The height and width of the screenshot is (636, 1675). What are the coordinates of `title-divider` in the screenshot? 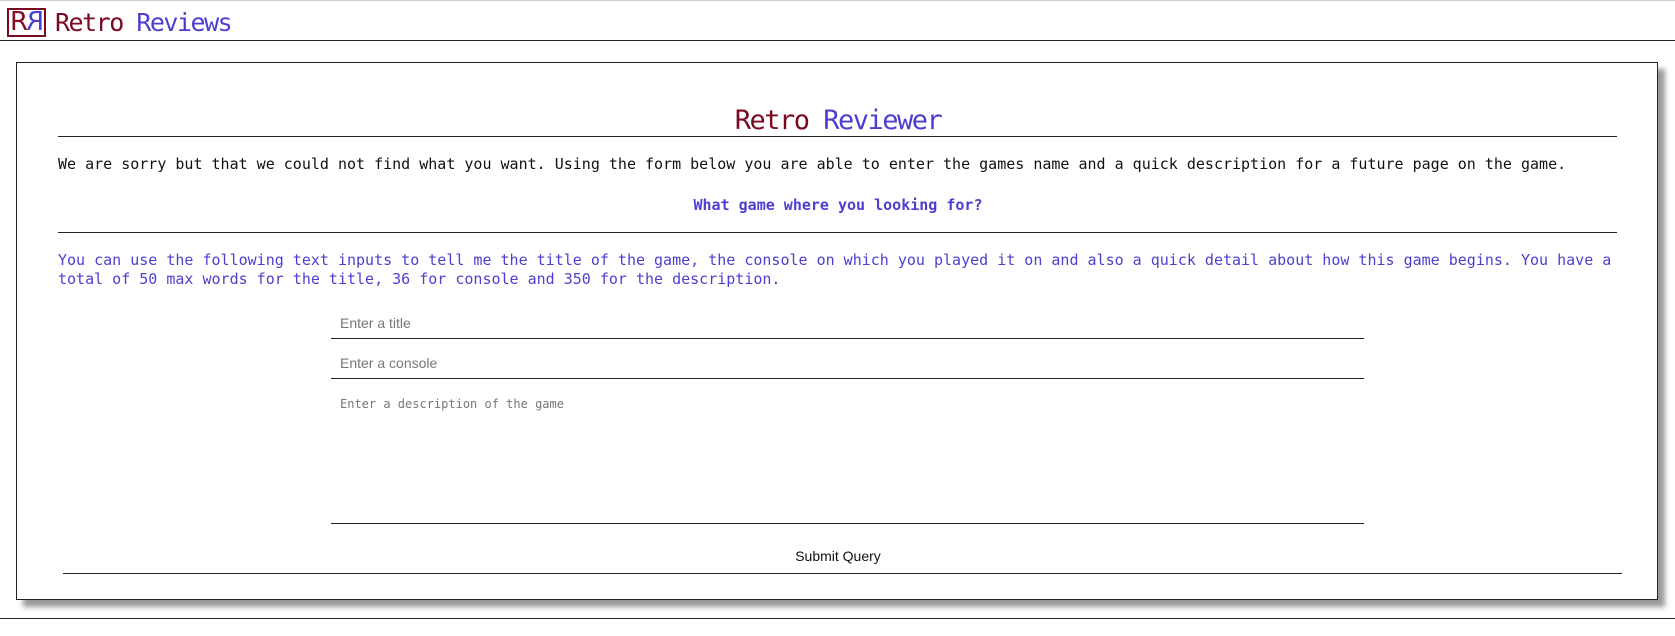 It's located at (837, 136).